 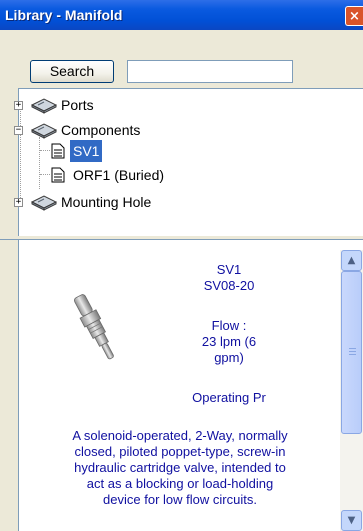 What do you see at coordinates (119, 175) in the screenshot?
I see `tree-item-label: ORF1 (Buried)` at bounding box center [119, 175].